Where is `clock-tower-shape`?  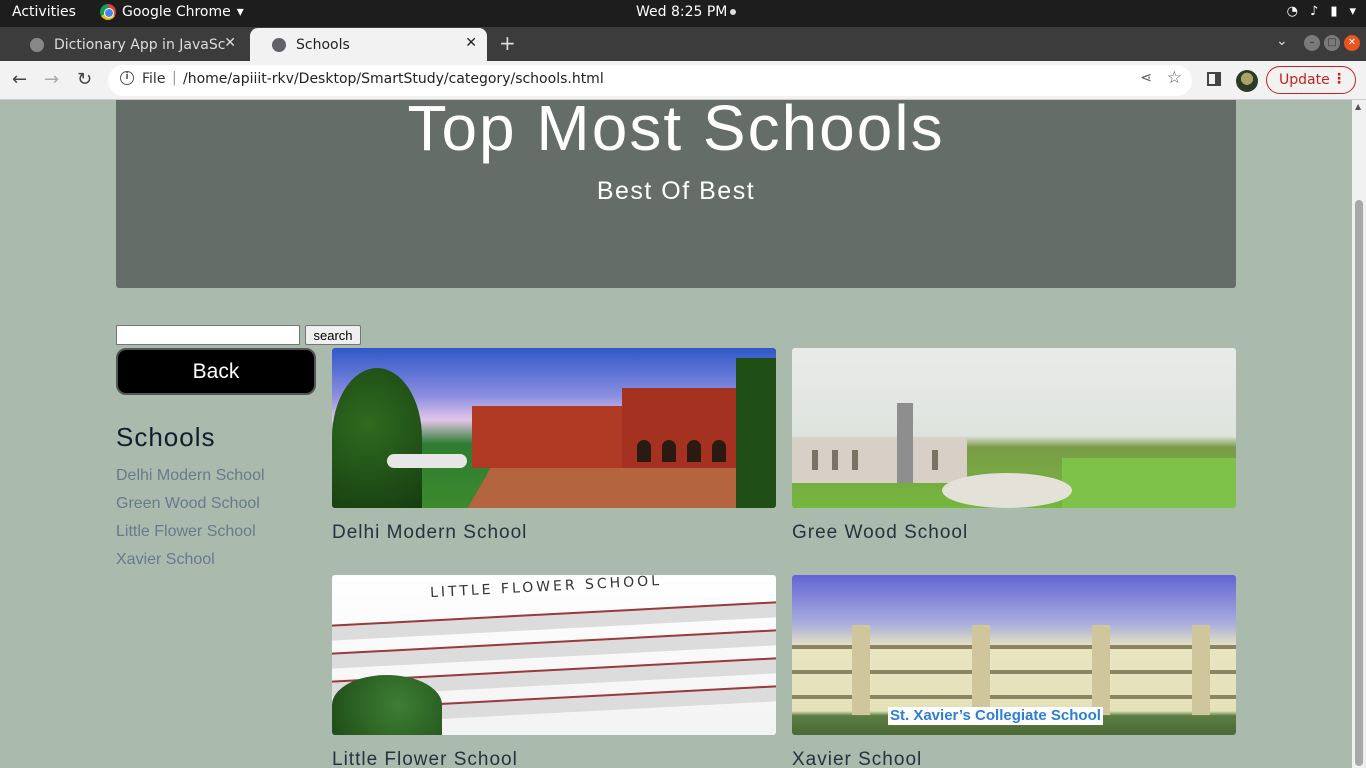
clock-tower-shape is located at coordinates (905, 443).